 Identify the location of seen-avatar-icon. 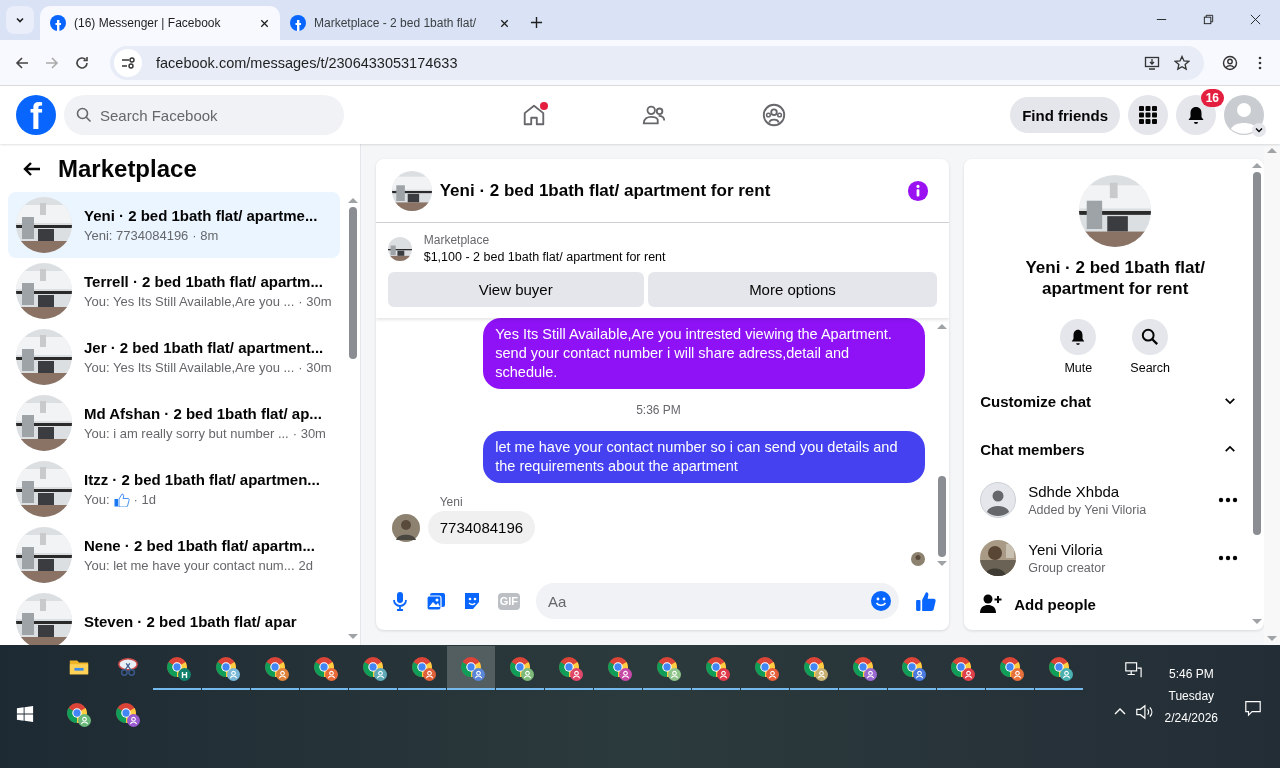
(918, 559).